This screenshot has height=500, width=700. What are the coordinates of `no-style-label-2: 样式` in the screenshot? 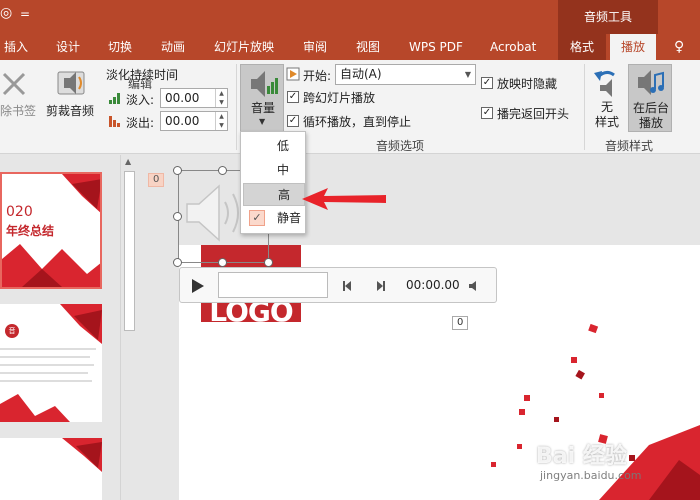 It's located at (606, 122).